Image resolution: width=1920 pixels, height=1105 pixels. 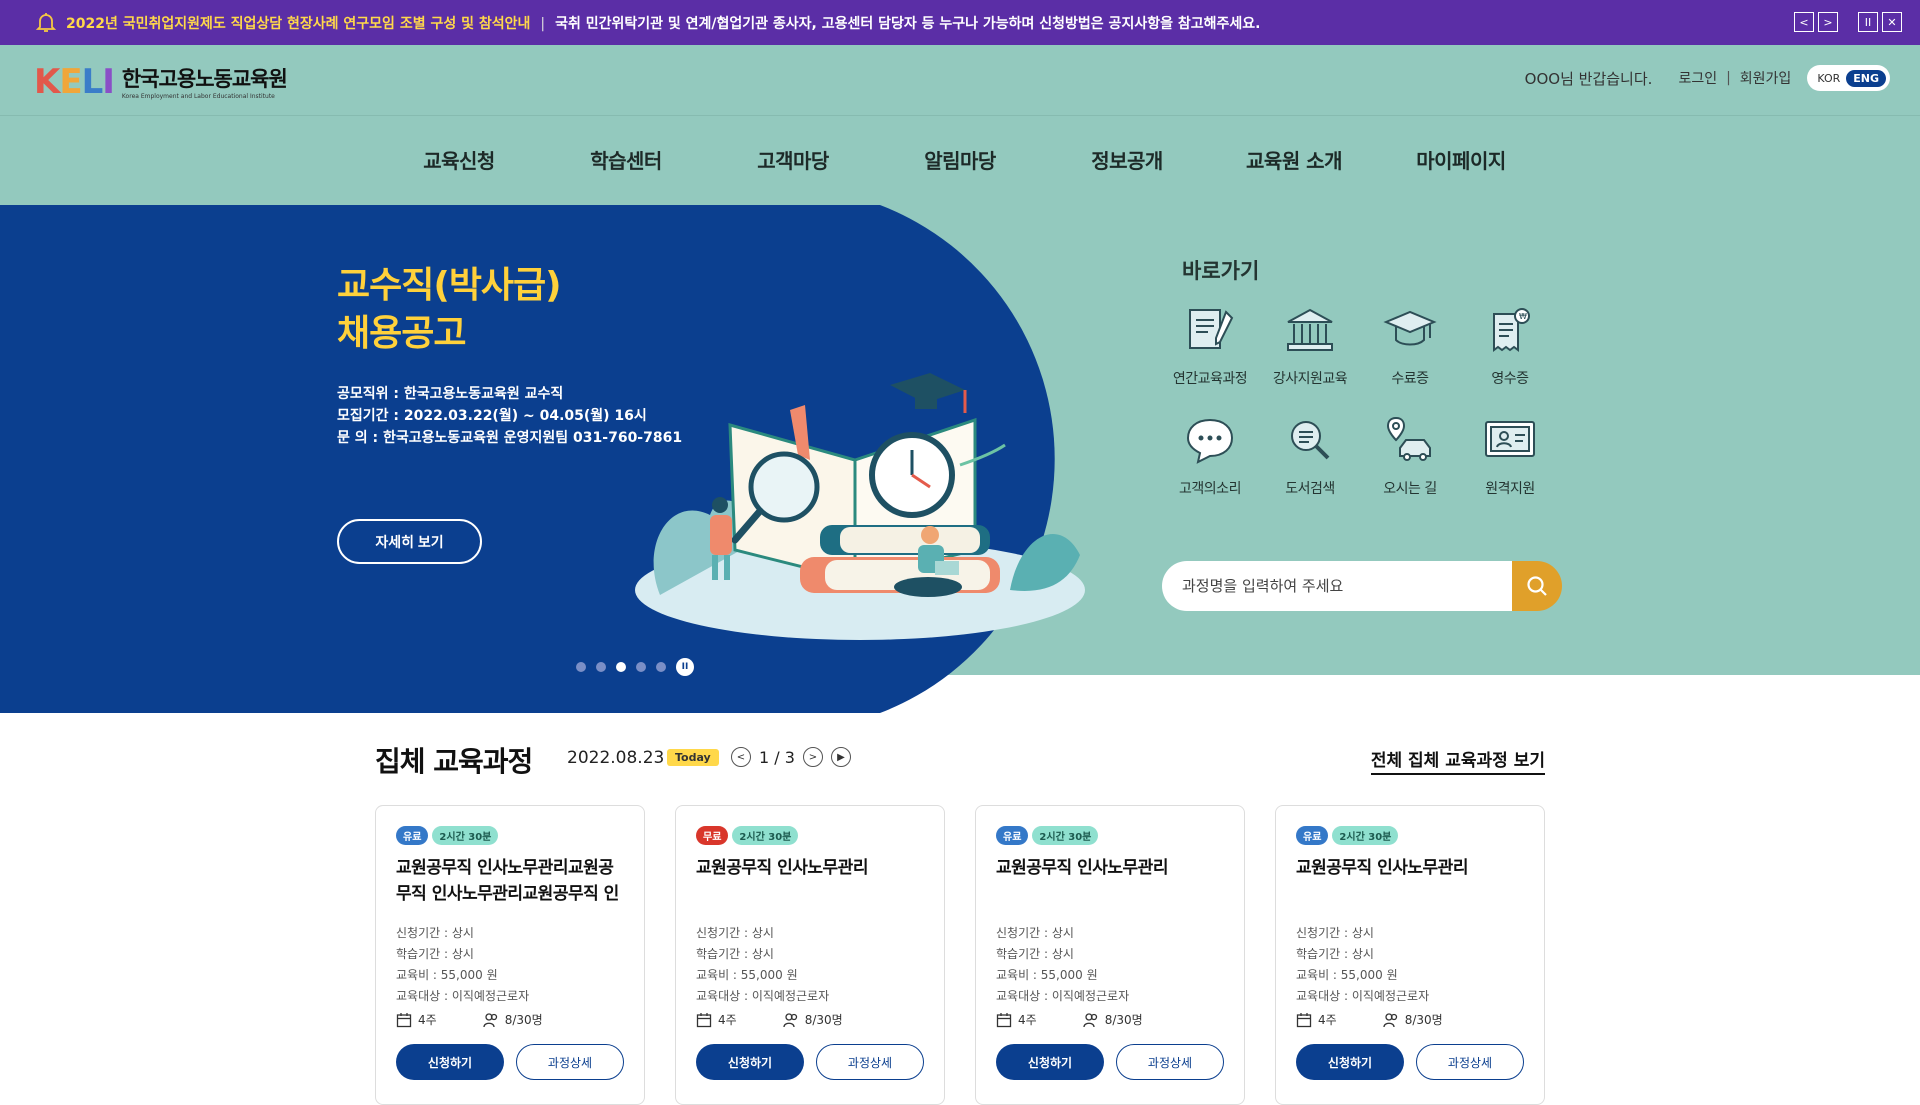 What do you see at coordinates (793, 159) in the screenshot?
I see `nav-item-customer: 고객마당` at bounding box center [793, 159].